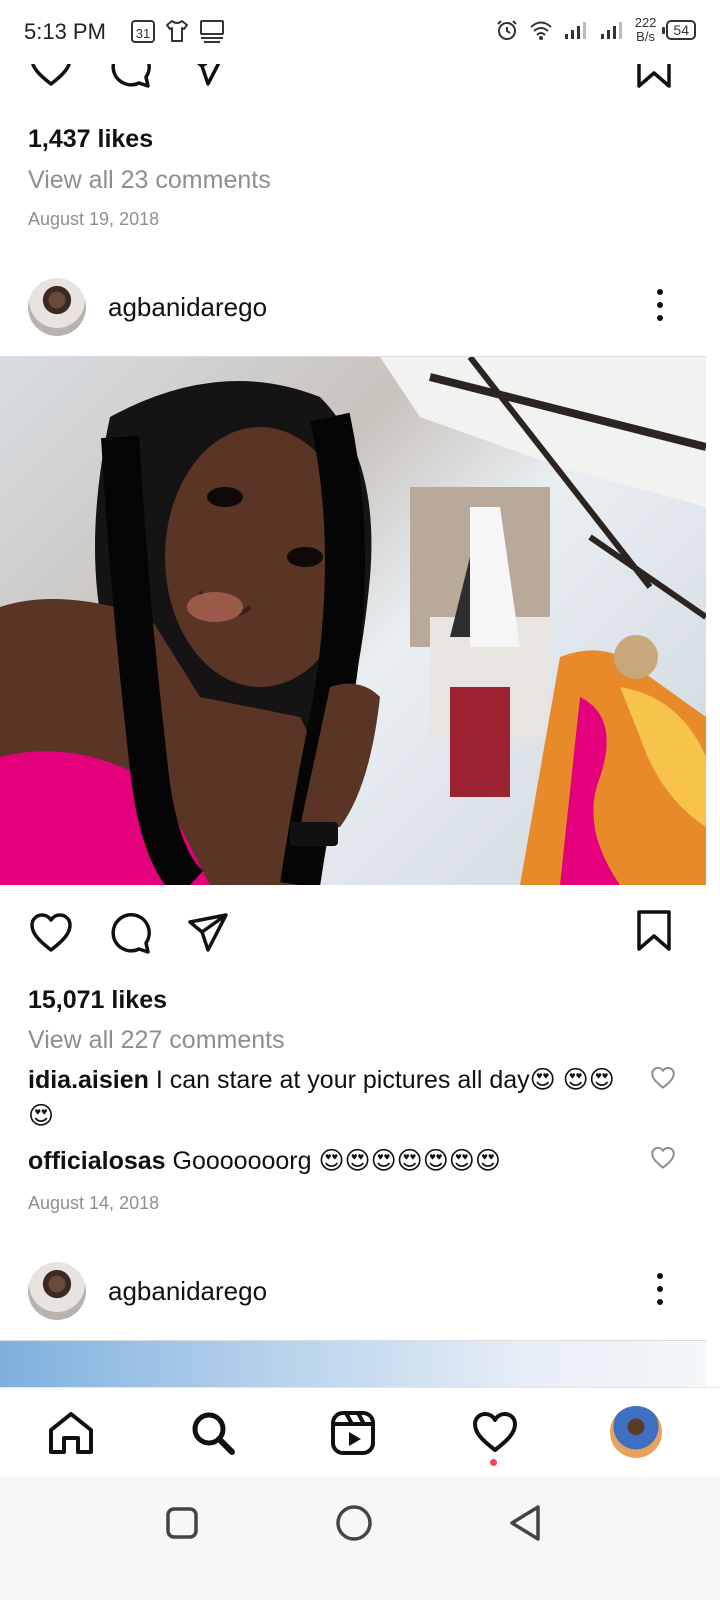  Describe the element at coordinates (88, 1080) in the screenshot. I see `comment-username: idia.aisien` at that location.